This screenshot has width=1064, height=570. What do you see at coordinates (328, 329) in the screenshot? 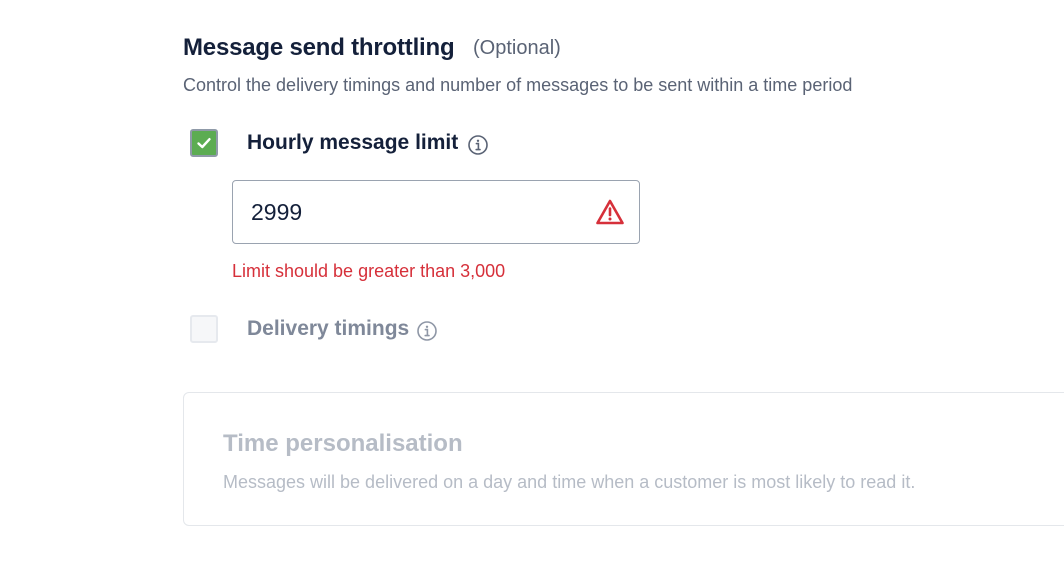
I see `delivery-timings-label: Delivery timings` at bounding box center [328, 329].